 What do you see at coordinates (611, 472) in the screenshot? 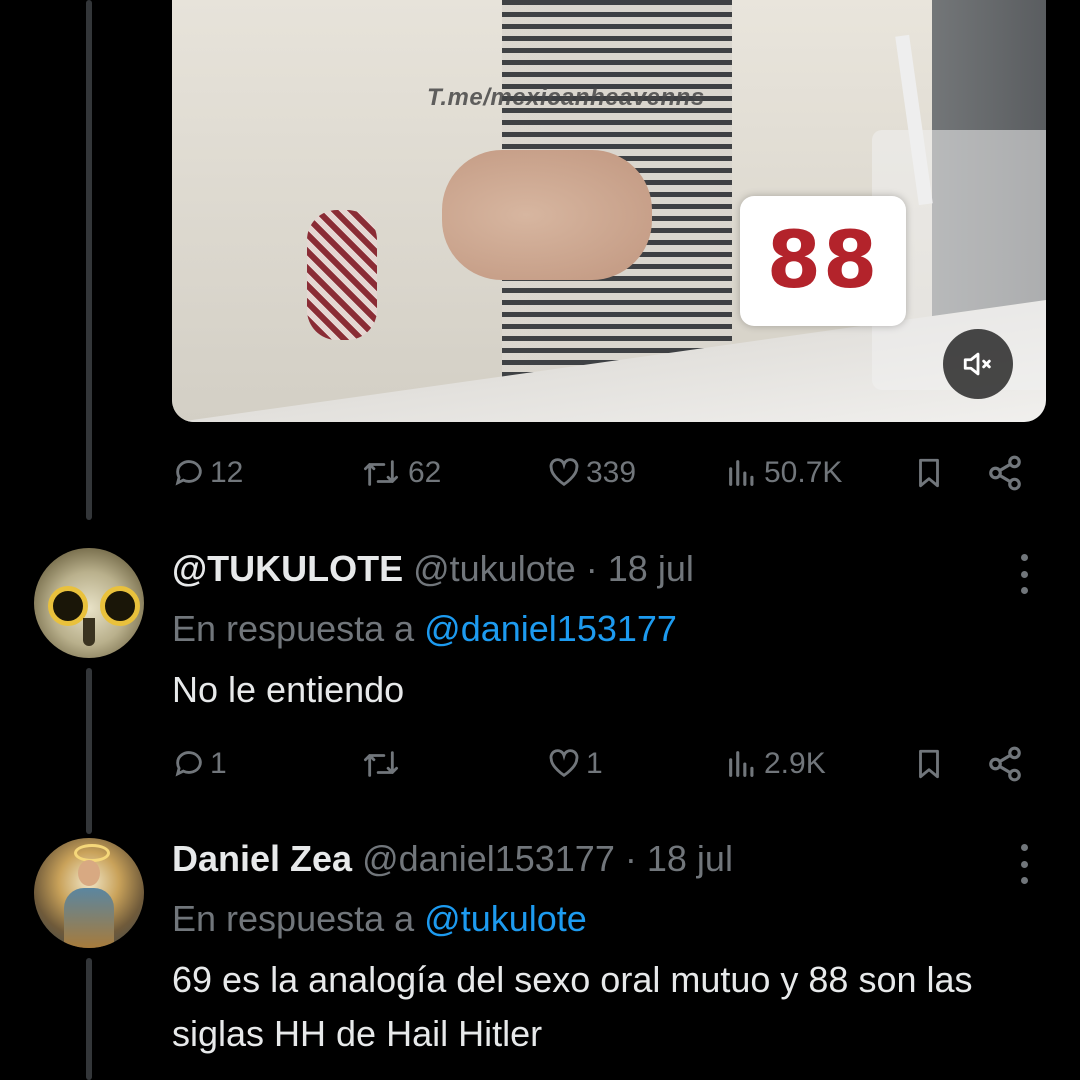
I see `like-count: 339` at bounding box center [611, 472].